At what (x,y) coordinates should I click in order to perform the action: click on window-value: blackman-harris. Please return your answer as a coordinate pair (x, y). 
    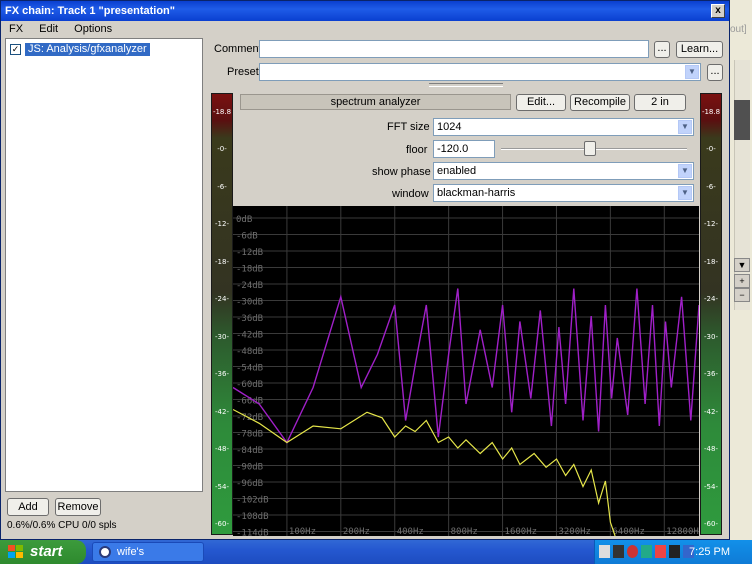
    Looking at the image, I should click on (476, 193).